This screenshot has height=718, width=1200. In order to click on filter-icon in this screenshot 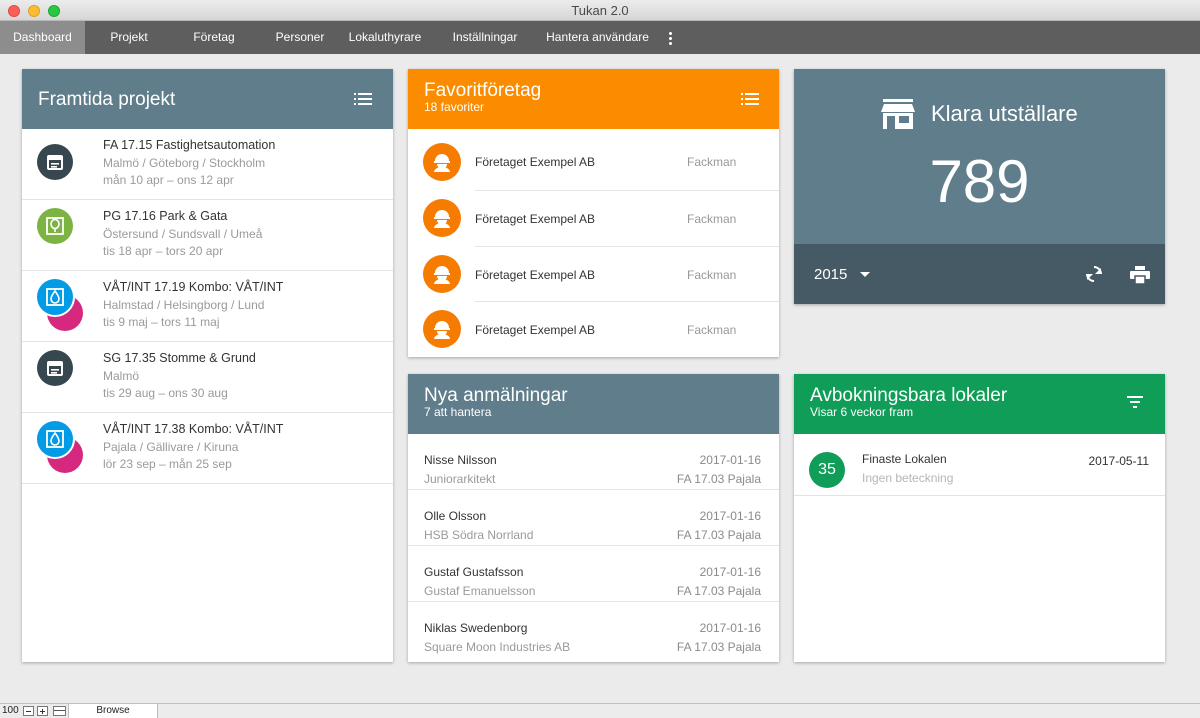, I will do `click(1135, 402)`.